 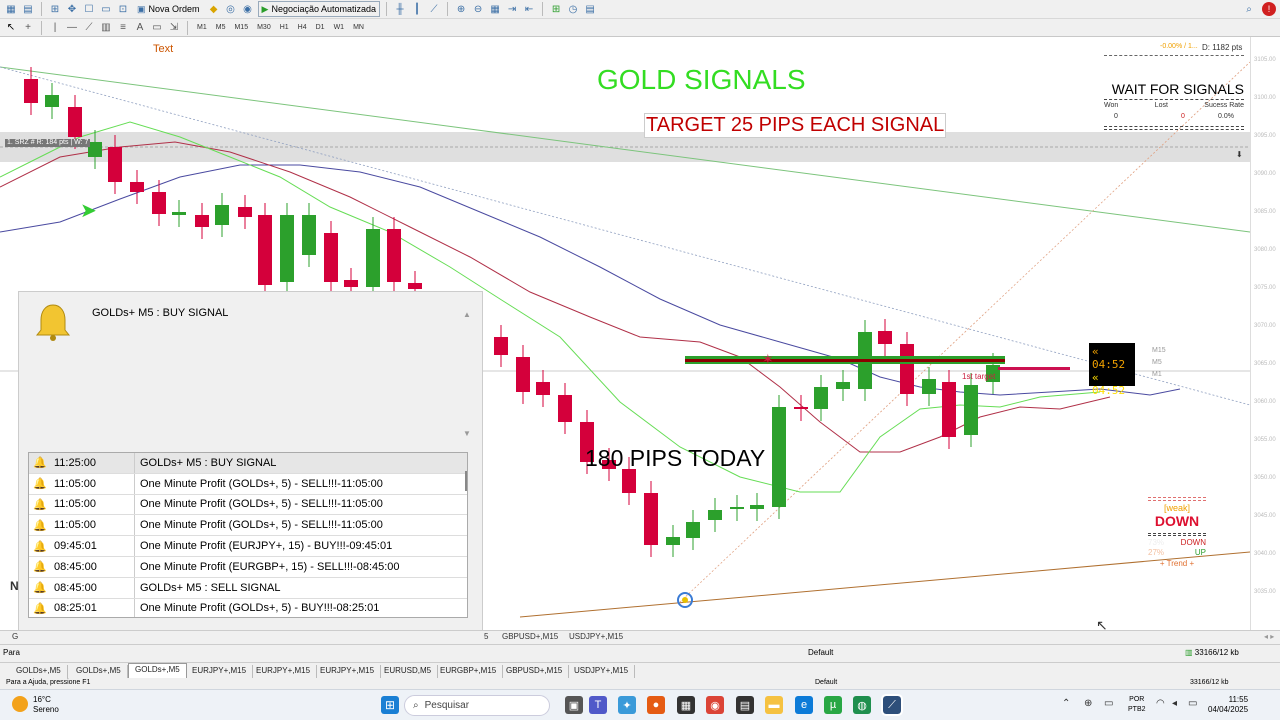 What do you see at coordinates (820, 652) in the screenshot?
I see `profile-name: Default` at bounding box center [820, 652].